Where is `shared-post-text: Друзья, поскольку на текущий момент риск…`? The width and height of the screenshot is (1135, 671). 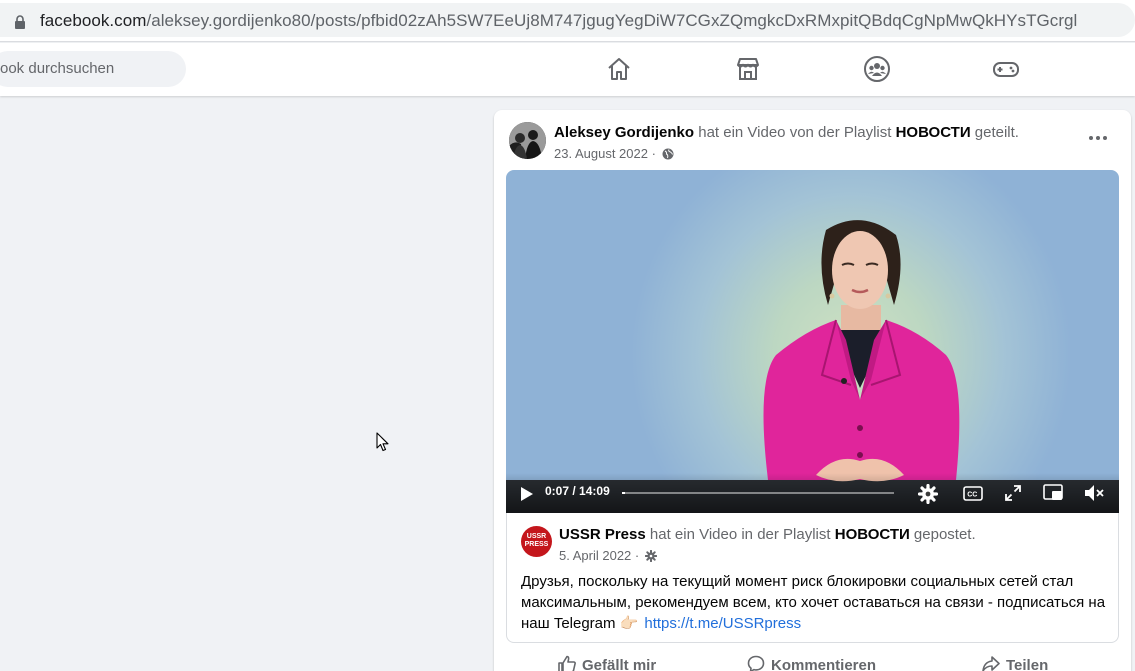 shared-post-text: Друзья, поскольку на текущий момент риск… is located at coordinates (813, 602).